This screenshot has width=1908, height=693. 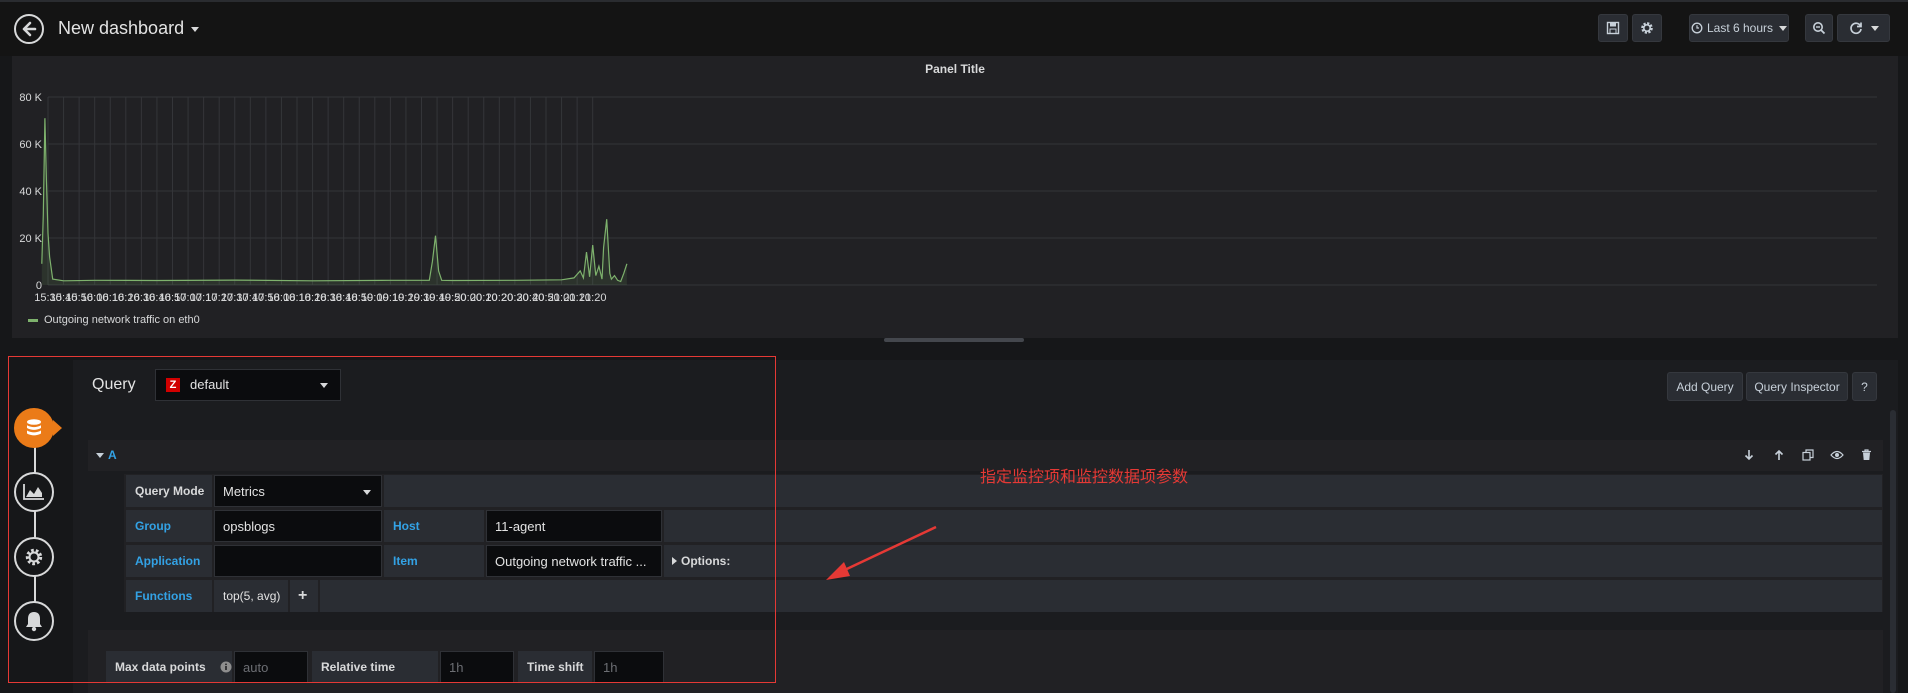 What do you see at coordinates (33, 320) in the screenshot?
I see `legend-swatch` at bounding box center [33, 320].